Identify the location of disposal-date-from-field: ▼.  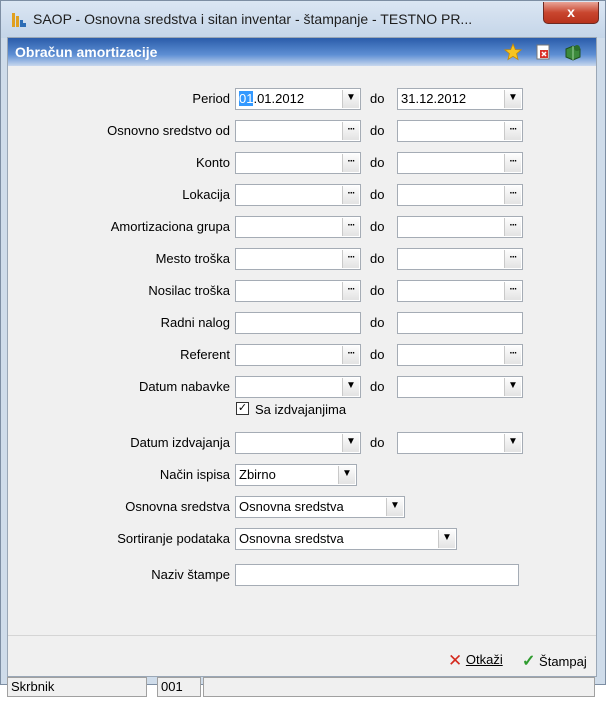
(298, 443).